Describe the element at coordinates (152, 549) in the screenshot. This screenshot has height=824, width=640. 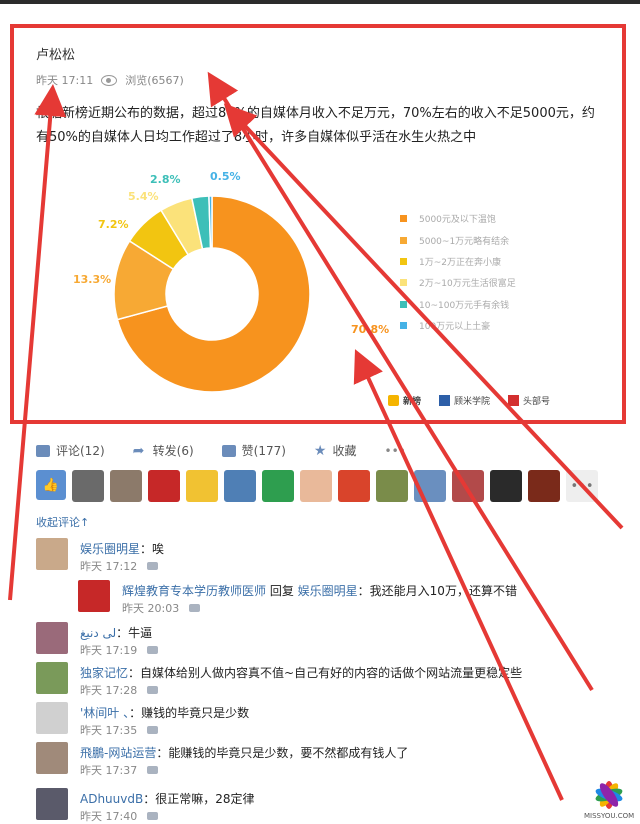
I see `comment-body: ：唉` at that location.